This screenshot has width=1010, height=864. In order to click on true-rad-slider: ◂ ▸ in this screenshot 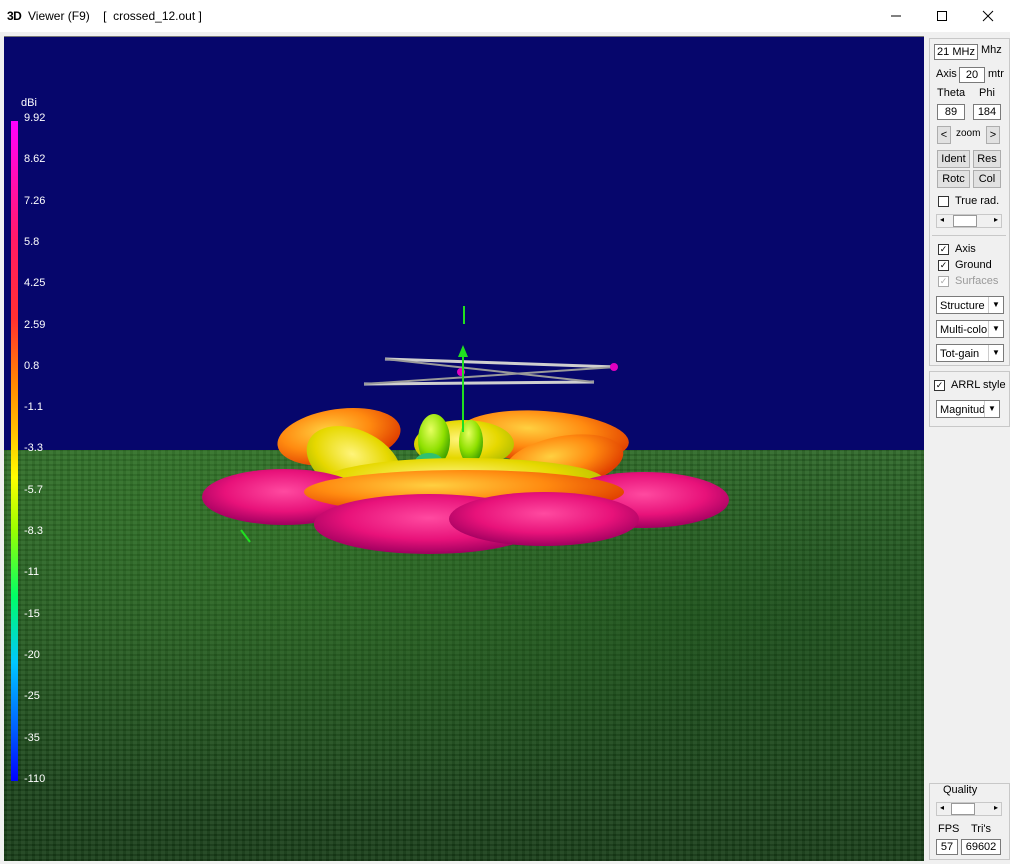, I will do `click(969, 221)`.